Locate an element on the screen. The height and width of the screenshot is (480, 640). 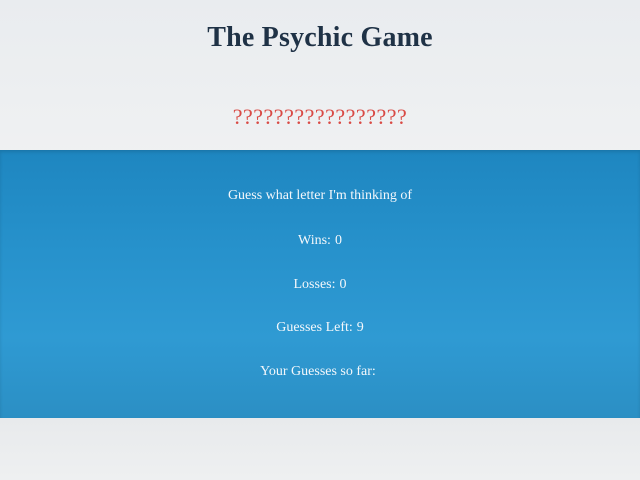
guesses-so-far-row: Your Guesses so far: is located at coordinates (320, 372).